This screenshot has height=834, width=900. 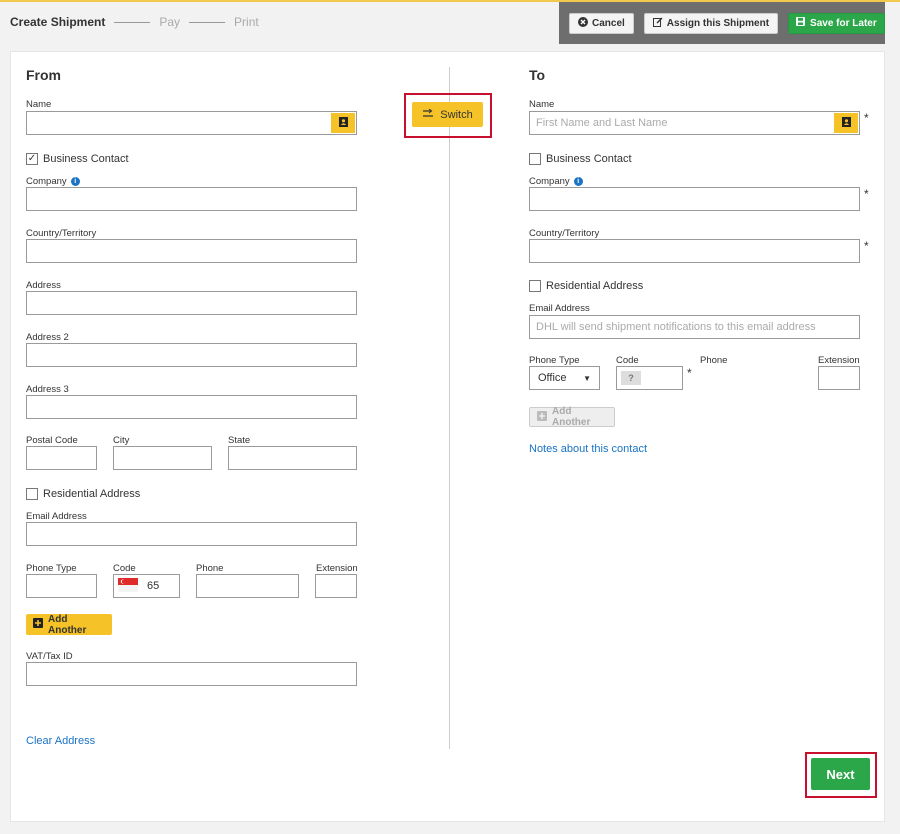 What do you see at coordinates (191, 534) in the screenshot?
I see `from-email-input` at bounding box center [191, 534].